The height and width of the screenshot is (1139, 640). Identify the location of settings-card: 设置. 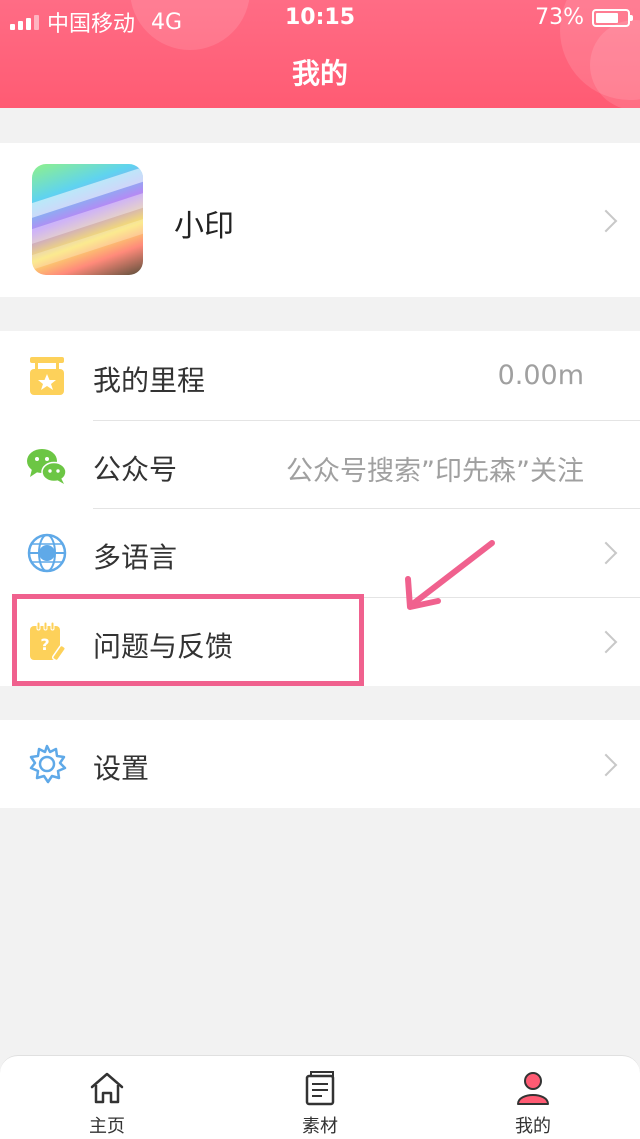
(320, 764).